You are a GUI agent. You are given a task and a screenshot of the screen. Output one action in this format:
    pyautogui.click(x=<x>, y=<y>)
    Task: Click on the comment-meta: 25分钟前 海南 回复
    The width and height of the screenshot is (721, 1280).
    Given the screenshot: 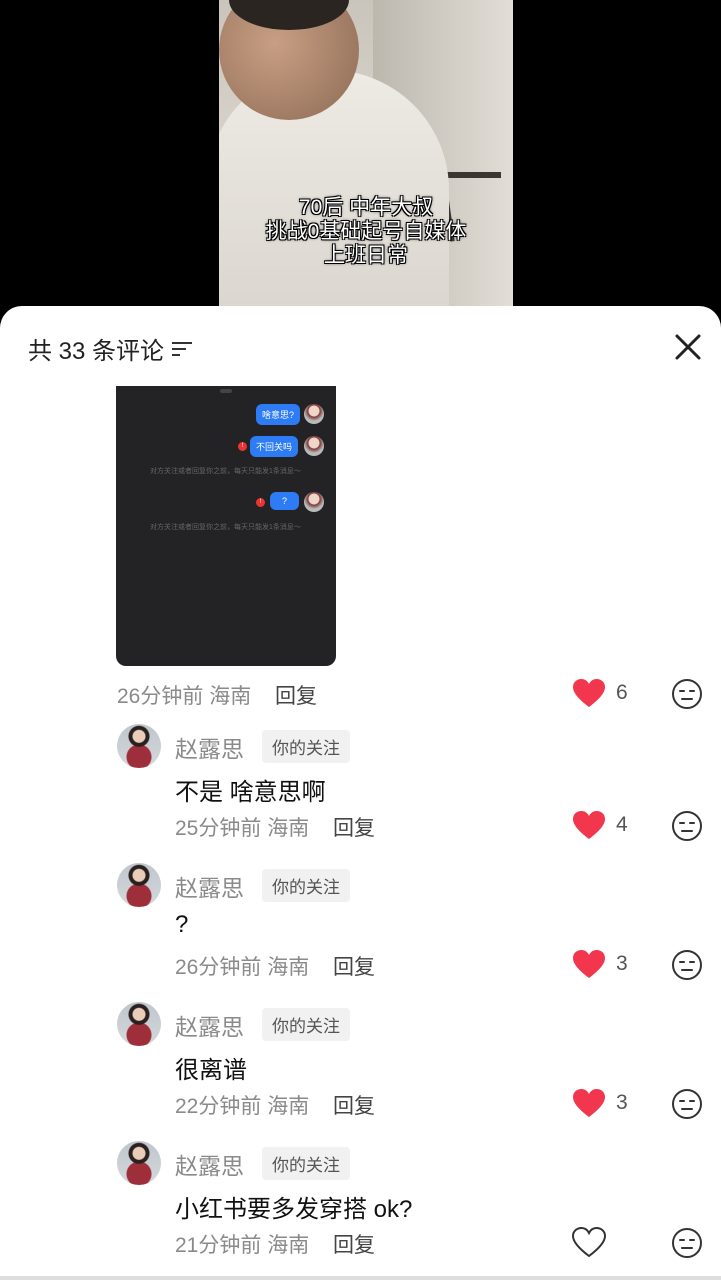 What is the action you would take?
    pyautogui.click(x=275, y=827)
    